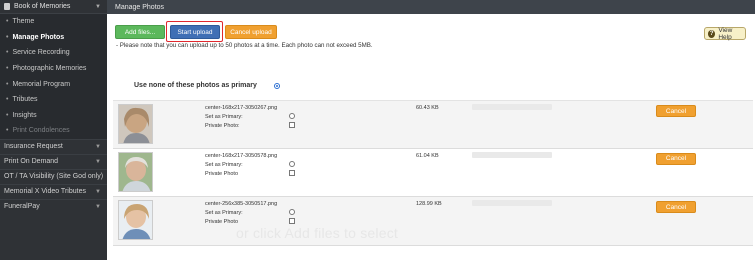  What do you see at coordinates (41, 84) in the screenshot?
I see `sidebar-item-label: Memorial Program` at bounding box center [41, 84].